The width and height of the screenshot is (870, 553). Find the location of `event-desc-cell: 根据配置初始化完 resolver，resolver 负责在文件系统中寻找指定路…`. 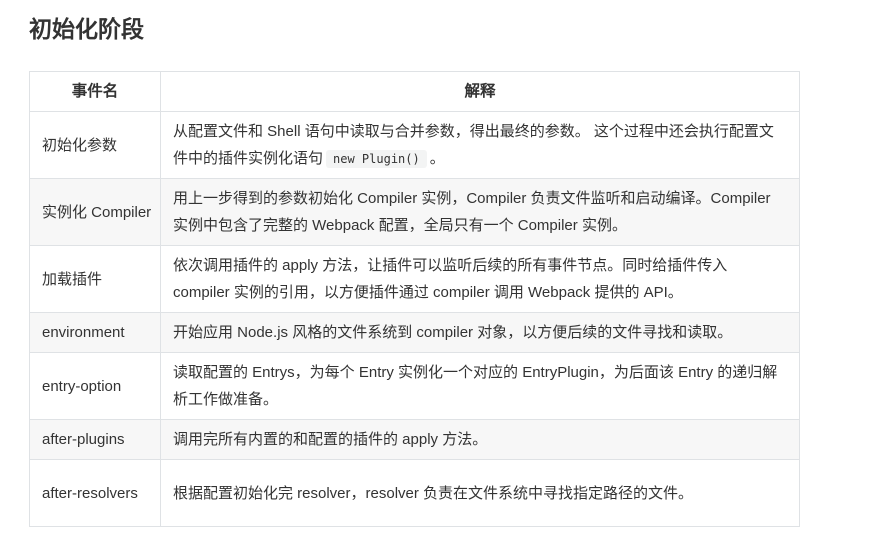

event-desc-cell: 根据配置初始化完 resolver，resolver 负责在文件系统中寻找指定路… is located at coordinates (480, 493).